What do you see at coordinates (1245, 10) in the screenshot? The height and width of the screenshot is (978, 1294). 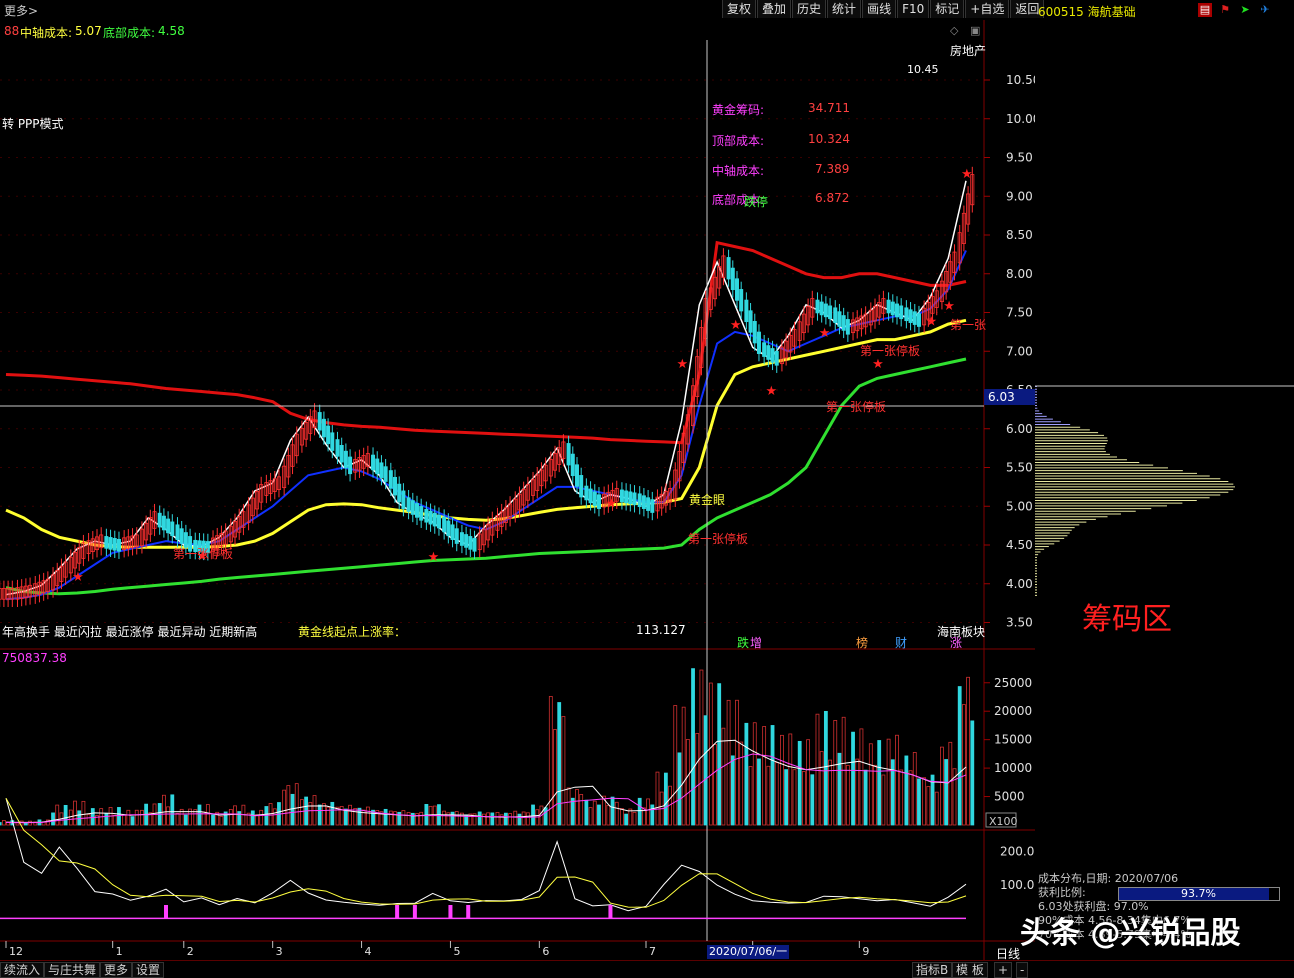 I see `arrow-icon: ➤` at bounding box center [1245, 10].